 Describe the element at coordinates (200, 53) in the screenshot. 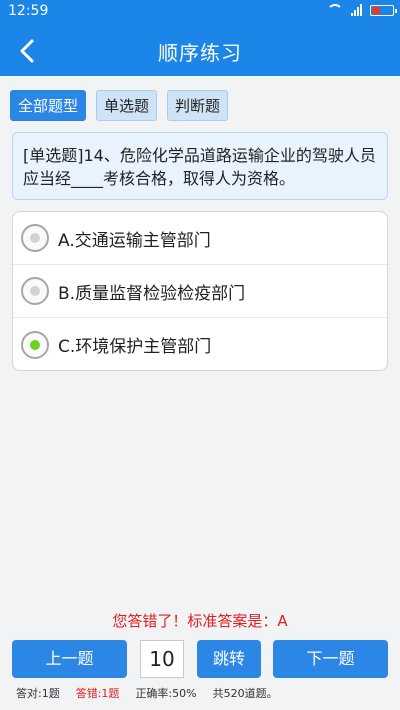

I see `page-title: 顺序练习` at that location.